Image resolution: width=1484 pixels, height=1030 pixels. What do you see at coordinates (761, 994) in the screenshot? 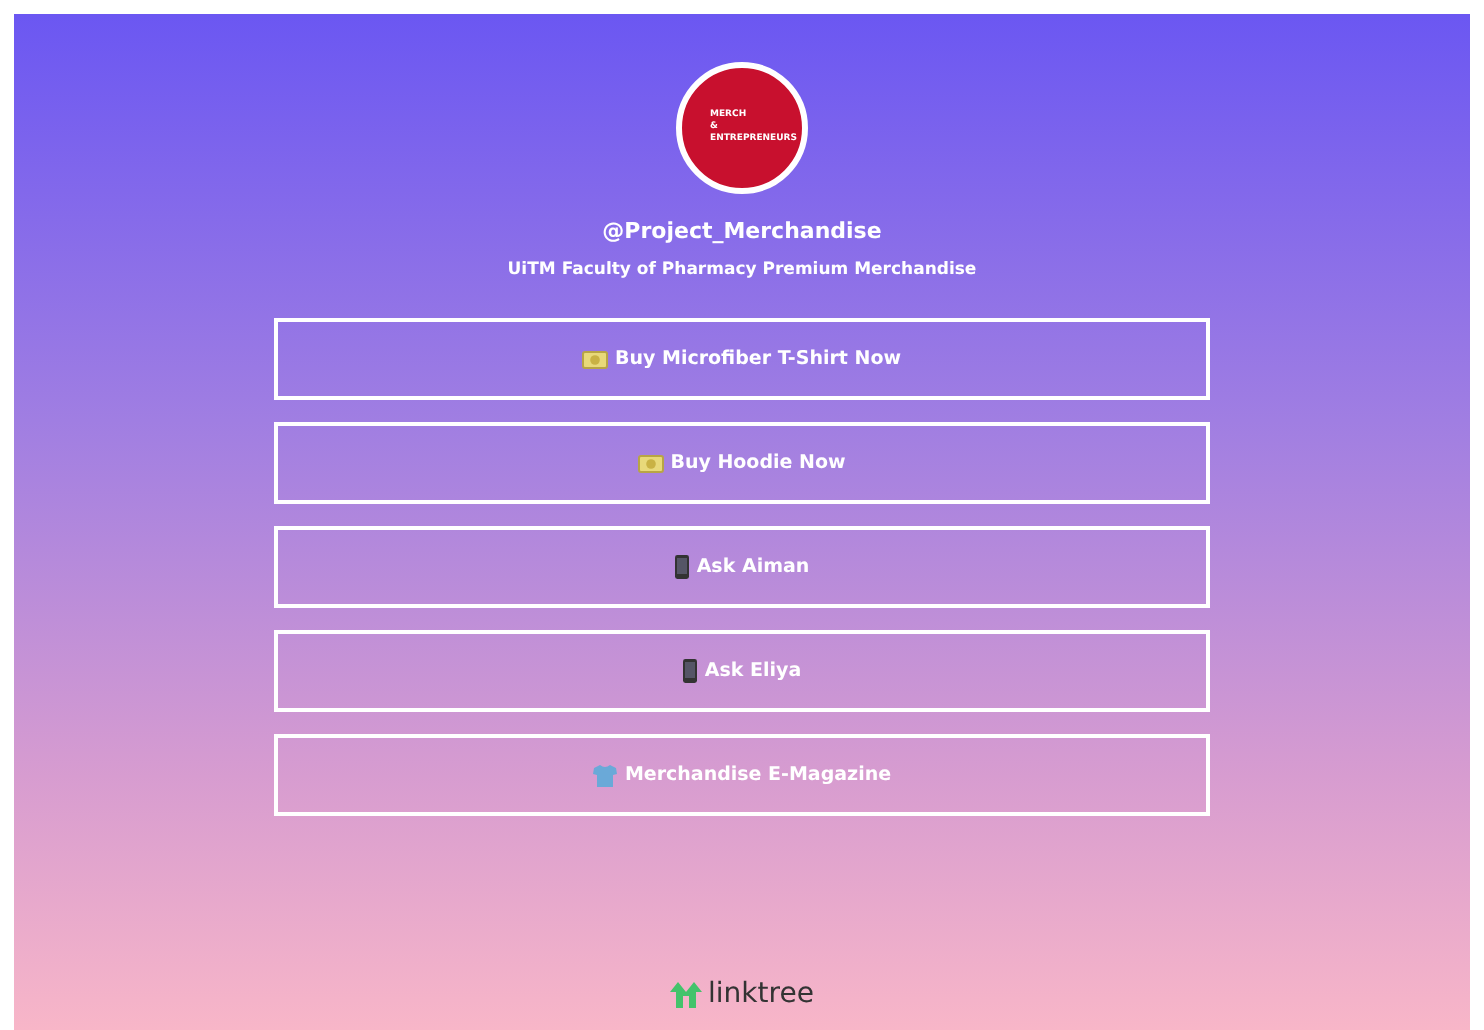
I see `brand-name: linktree` at bounding box center [761, 994].